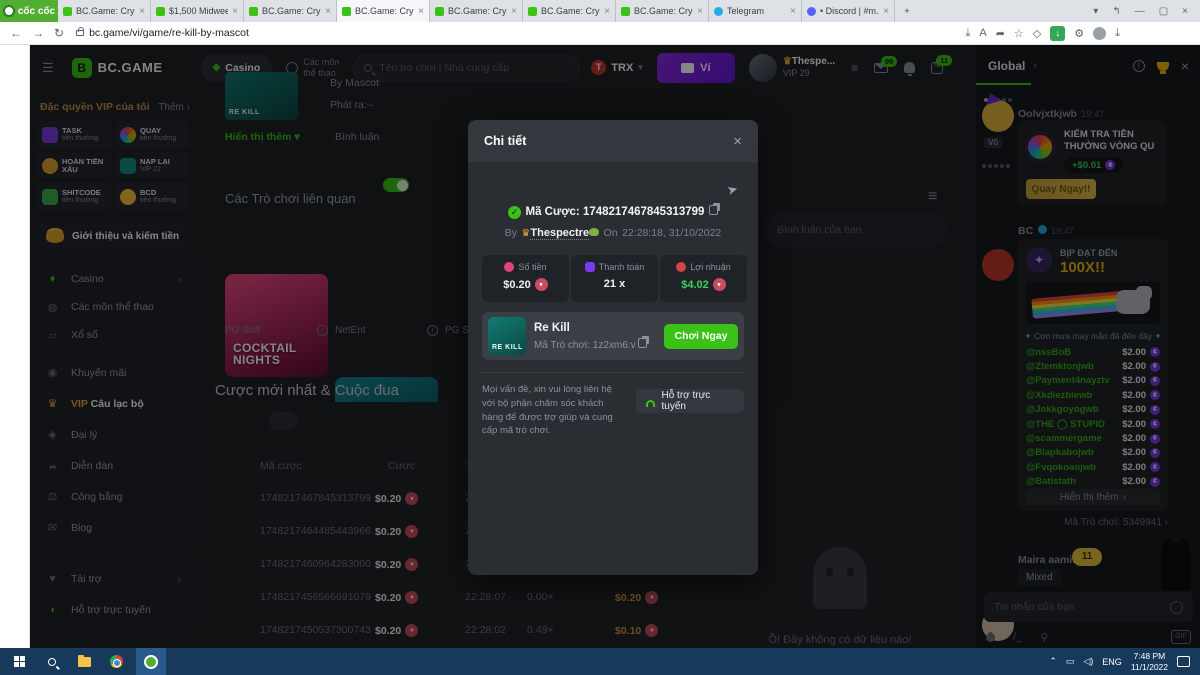  What do you see at coordinates (589, 267) in the screenshot?
I see `payout-icon` at bounding box center [589, 267].